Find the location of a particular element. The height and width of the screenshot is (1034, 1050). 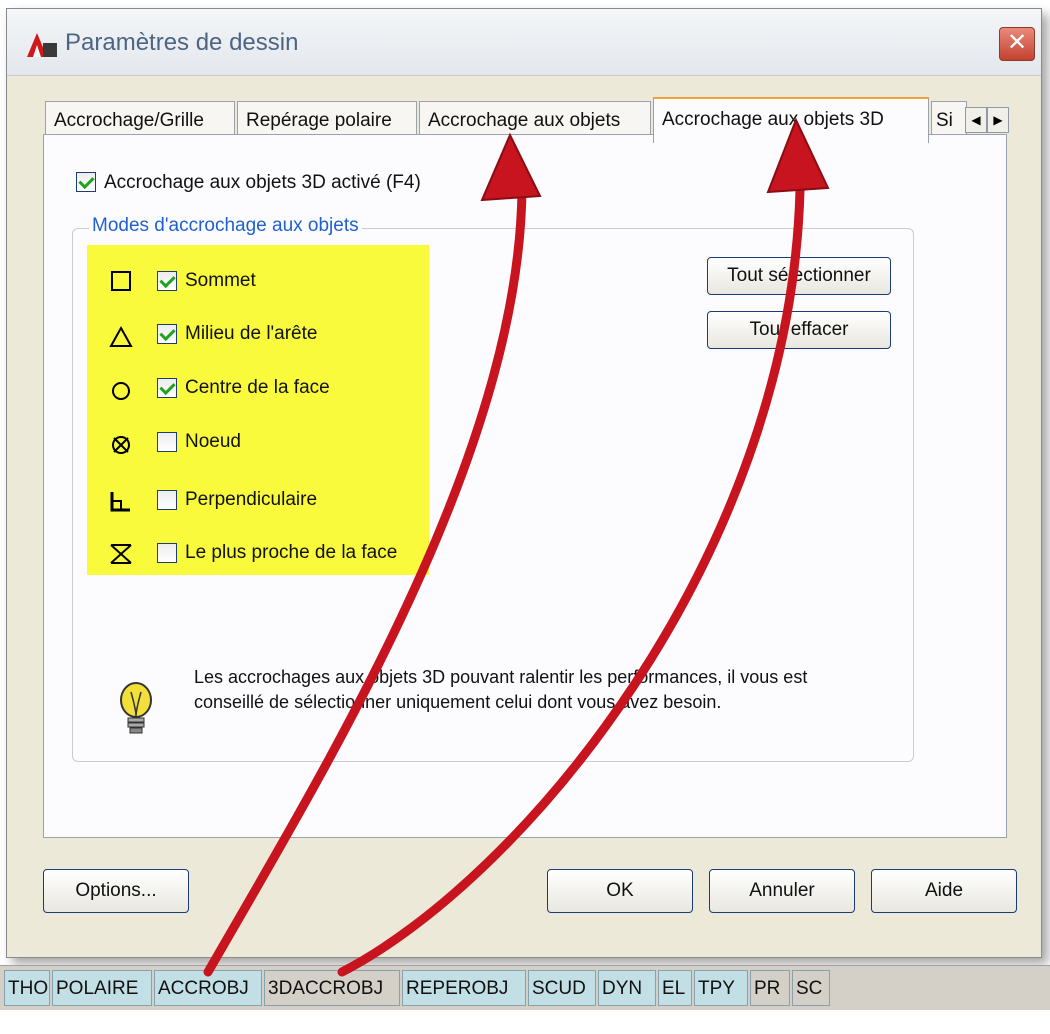

tab-scroll-buttons: ◀ ▶ is located at coordinates (987, 120).